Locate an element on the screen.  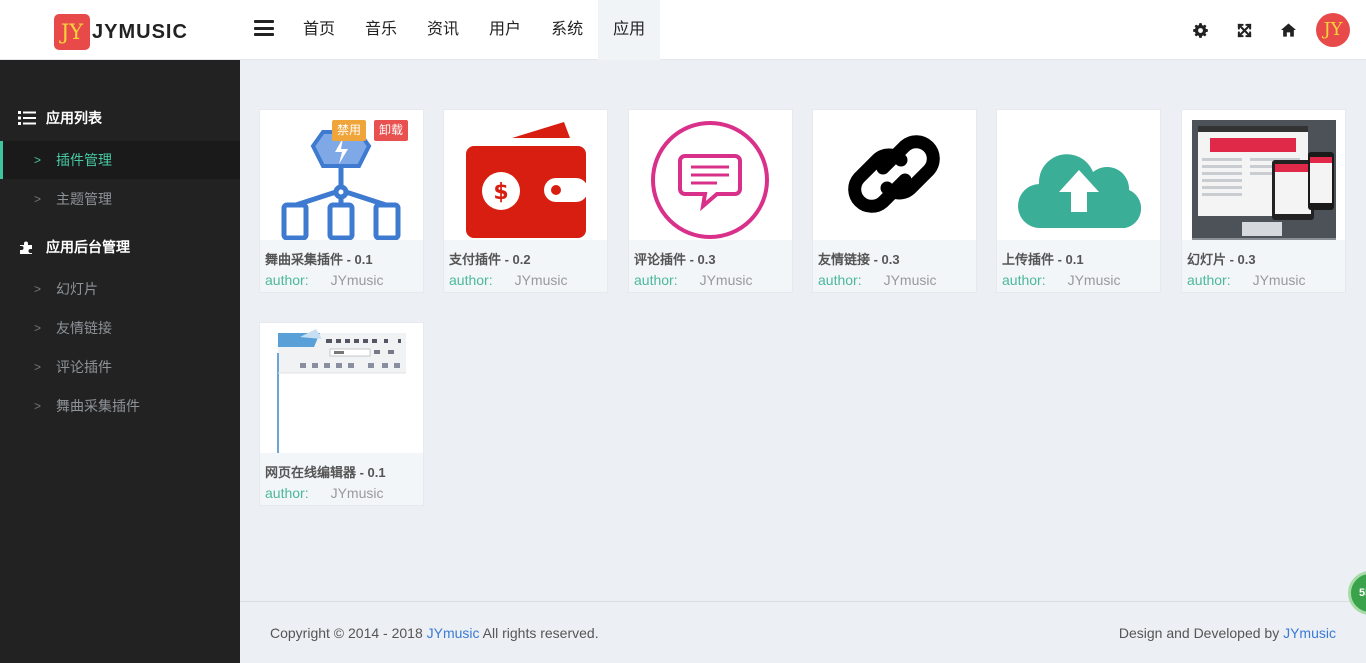
slideshow-screenshot is located at coordinates (1264, 180).